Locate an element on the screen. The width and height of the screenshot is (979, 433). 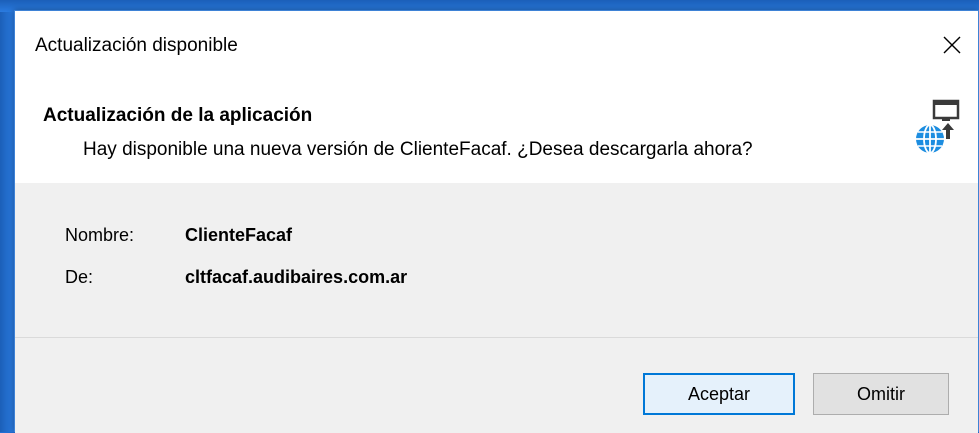
close-button is located at coordinates (952, 45).